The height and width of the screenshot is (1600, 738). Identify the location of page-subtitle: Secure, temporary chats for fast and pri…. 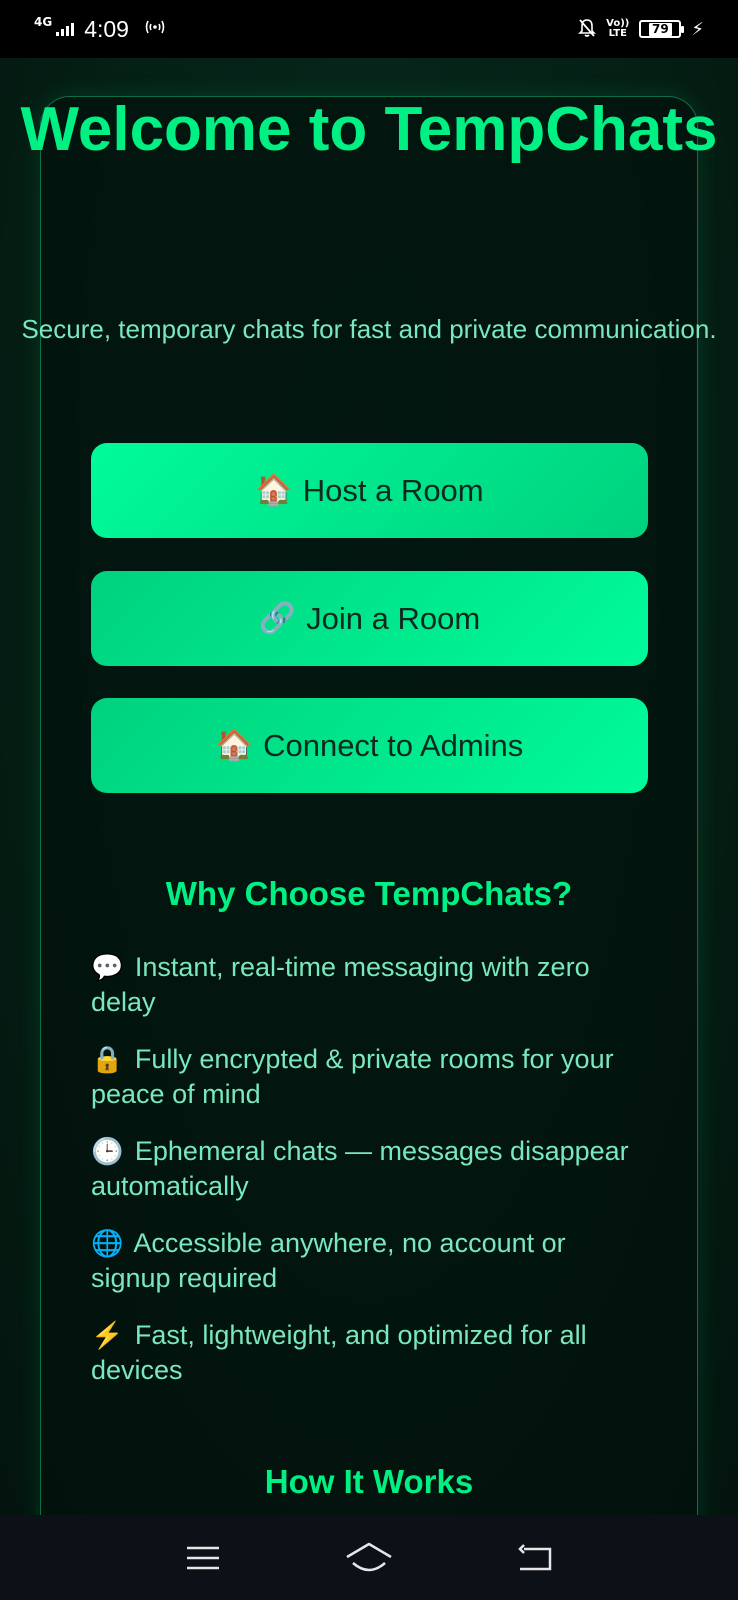
(369, 329).